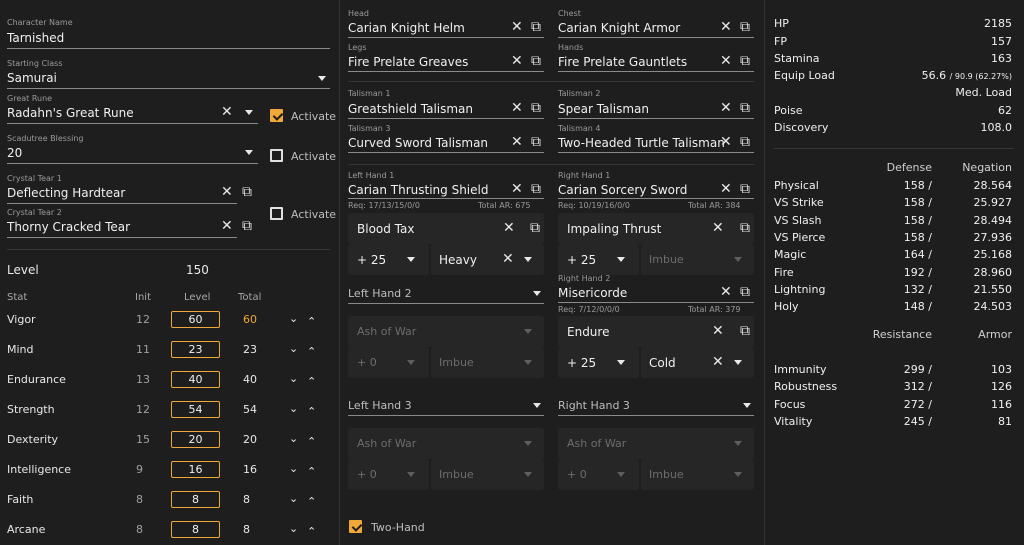 This screenshot has width=1024, height=545. What do you see at coordinates (619, 28) in the screenshot?
I see `chest-select: Carian Knight Armor` at bounding box center [619, 28].